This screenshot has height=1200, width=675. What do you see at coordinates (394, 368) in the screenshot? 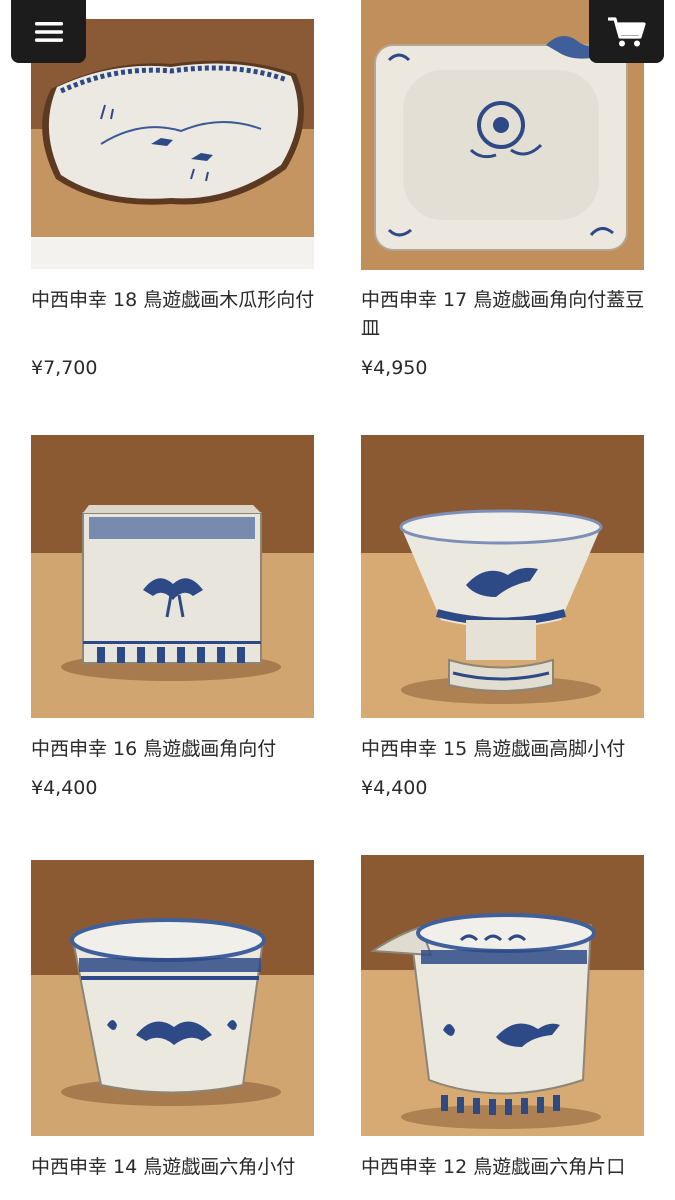
I see `product-price: ¥4,950` at bounding box center [394, 368].